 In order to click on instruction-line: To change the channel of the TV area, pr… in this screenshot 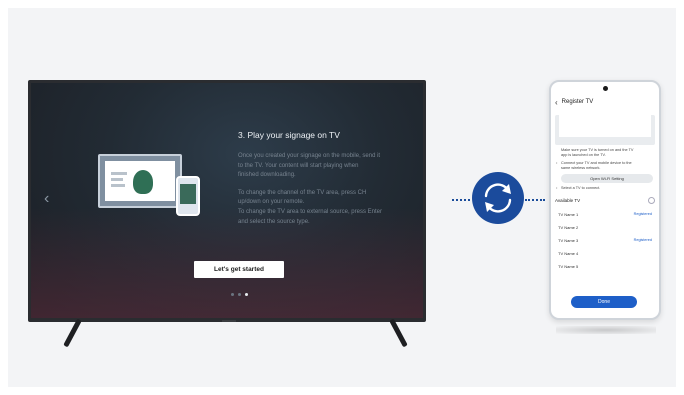, I will do `click(302, 192)`.